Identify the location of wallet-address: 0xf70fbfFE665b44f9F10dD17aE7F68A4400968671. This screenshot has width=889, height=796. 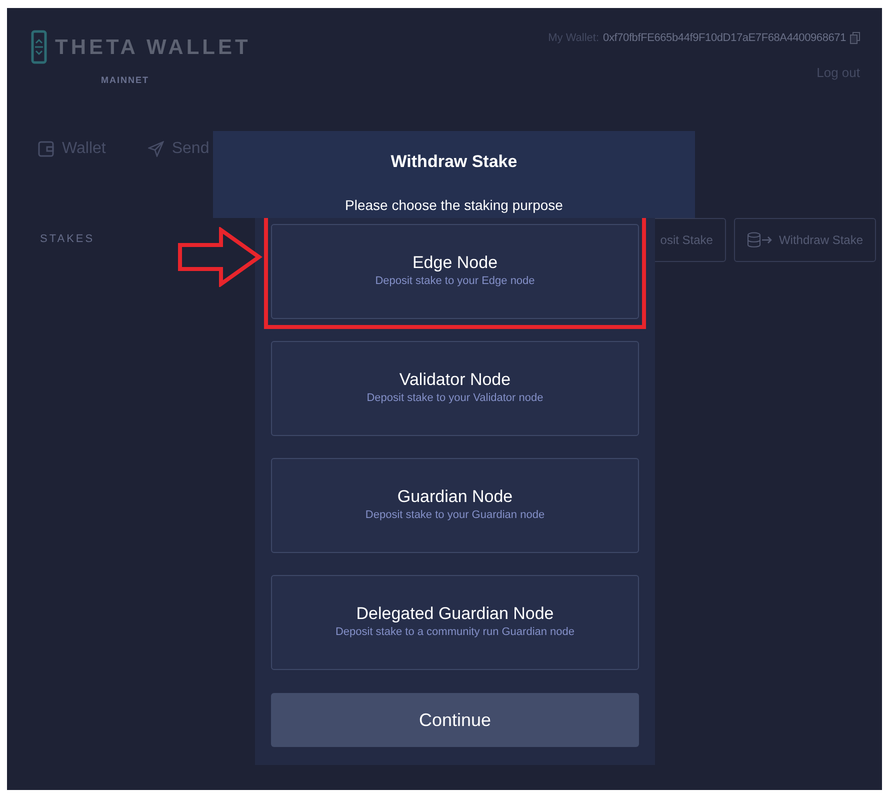
(724, 38).